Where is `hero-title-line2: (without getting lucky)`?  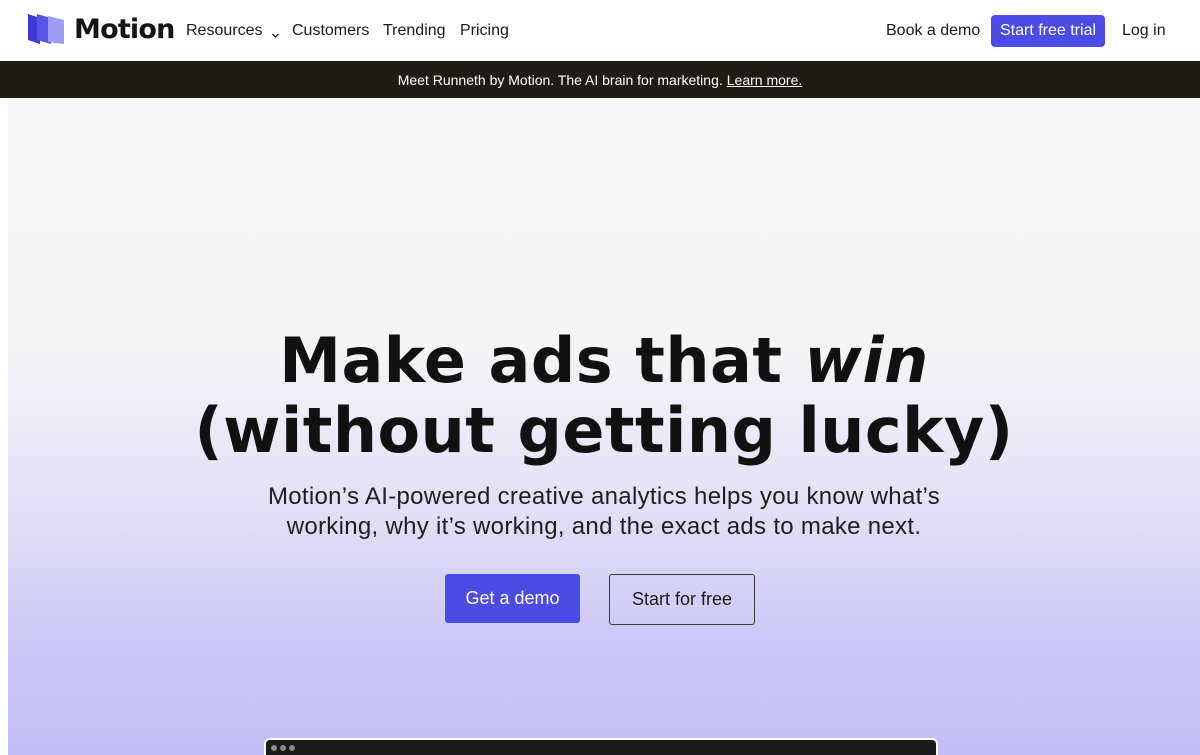 hero-title-line2: (without getting lucky) is located at coordinates (604, 430).